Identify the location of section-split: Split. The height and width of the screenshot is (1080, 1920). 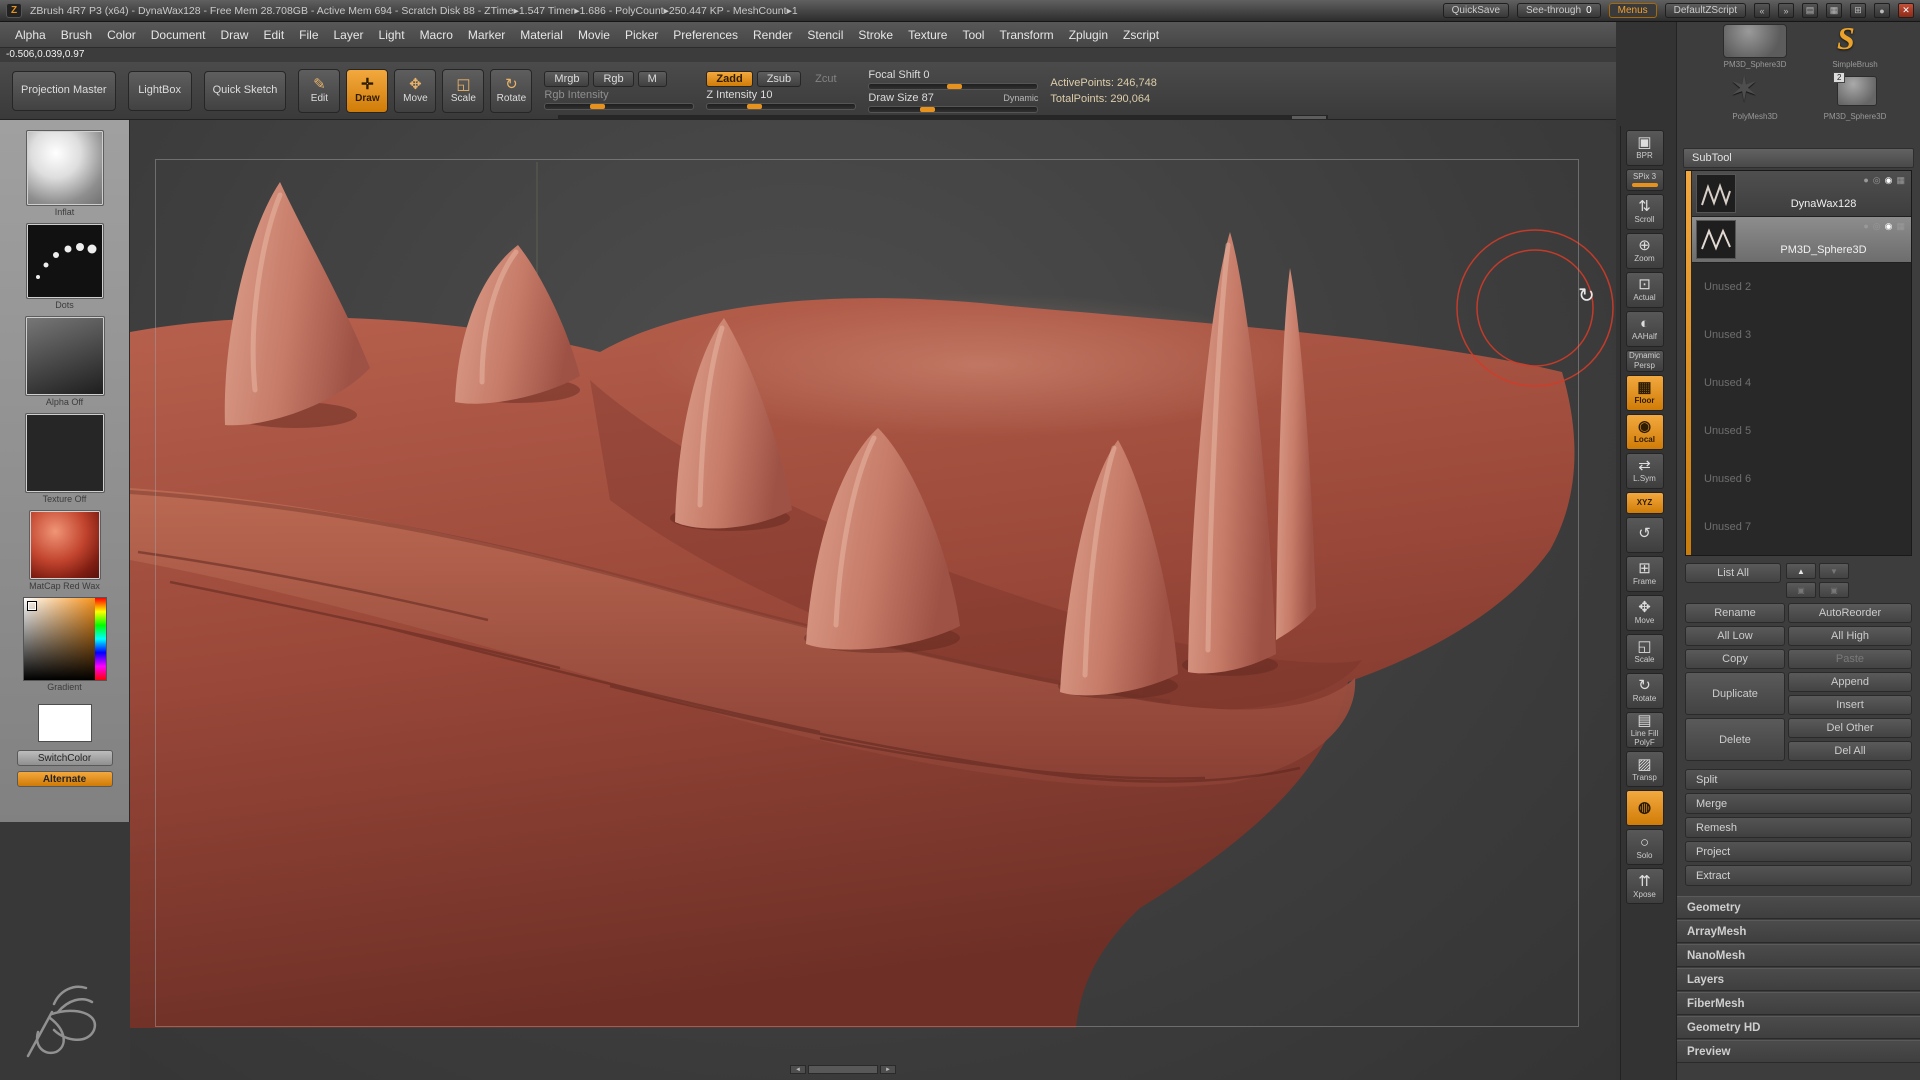
(1798, 779).